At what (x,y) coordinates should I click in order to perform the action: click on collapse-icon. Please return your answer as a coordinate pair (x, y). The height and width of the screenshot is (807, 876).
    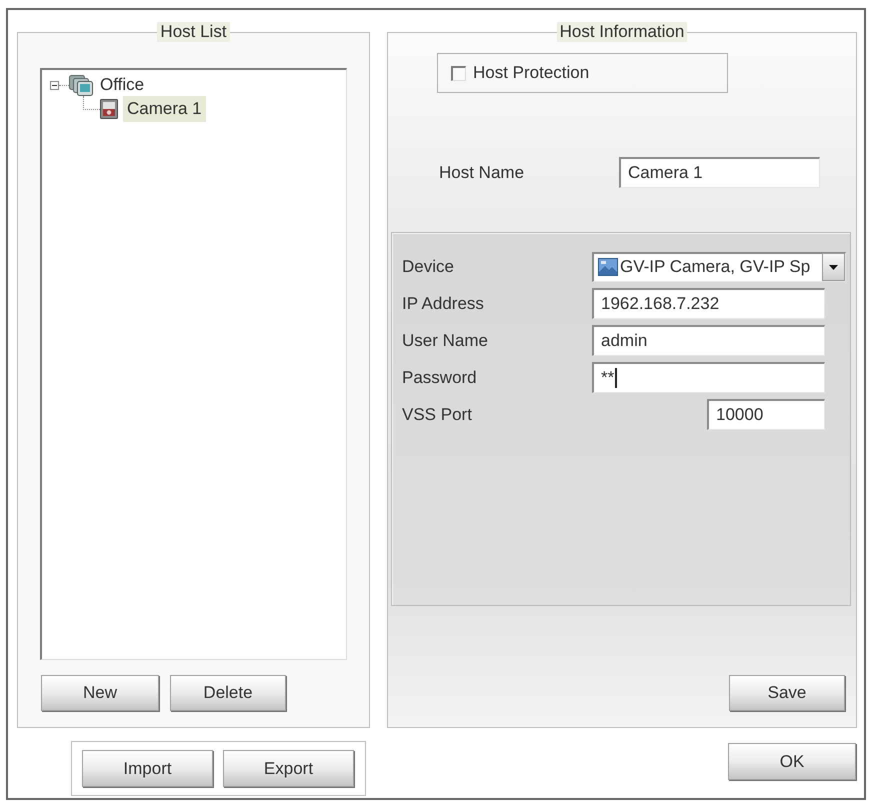
    Looking at the image, I should click on (54, 85).